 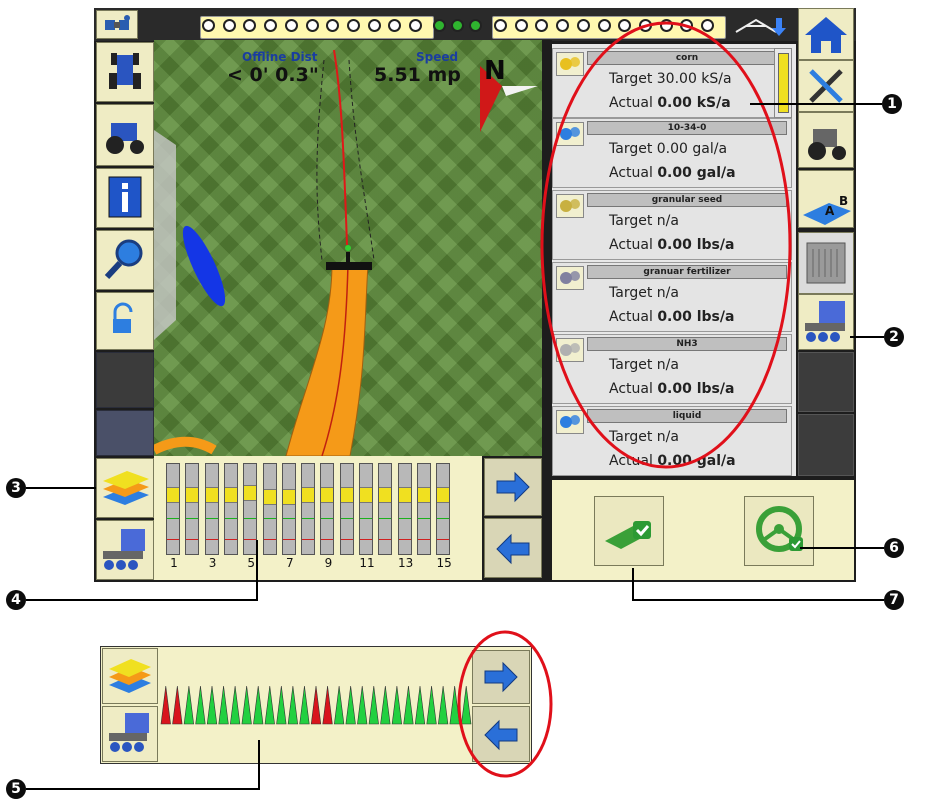 What do you see at coordinates (628, 535) in the screenshot?
I see `section-control-icon` at bounding box center [628, 535].